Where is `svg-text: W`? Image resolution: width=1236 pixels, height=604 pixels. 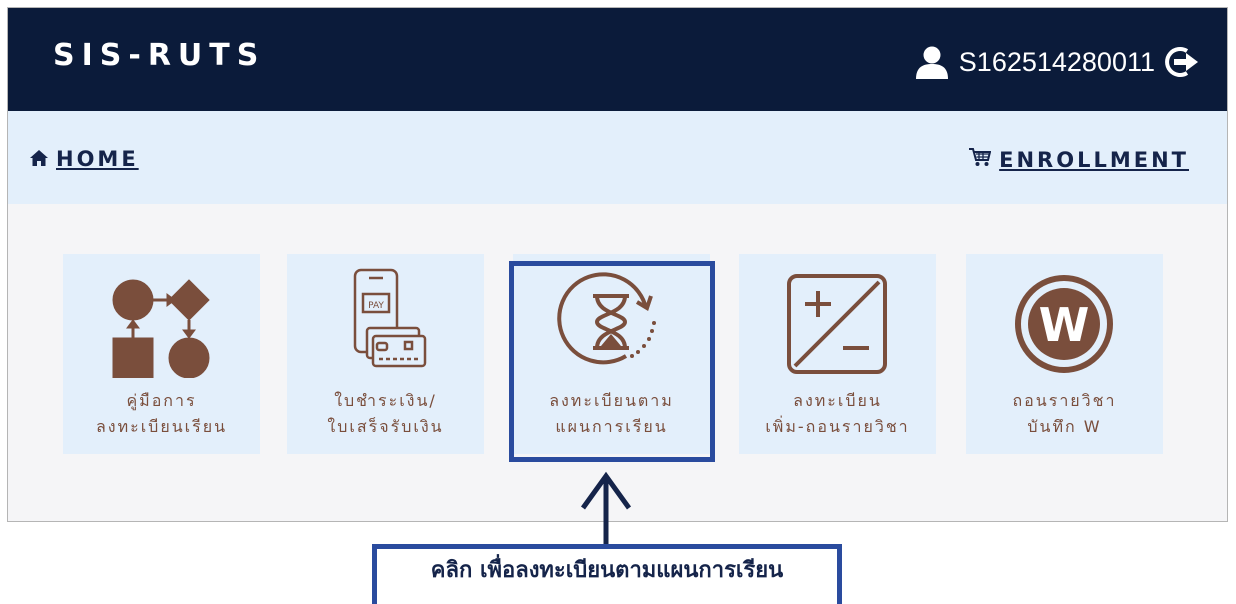
svg-text: W is located at coordinates (1064, 325).